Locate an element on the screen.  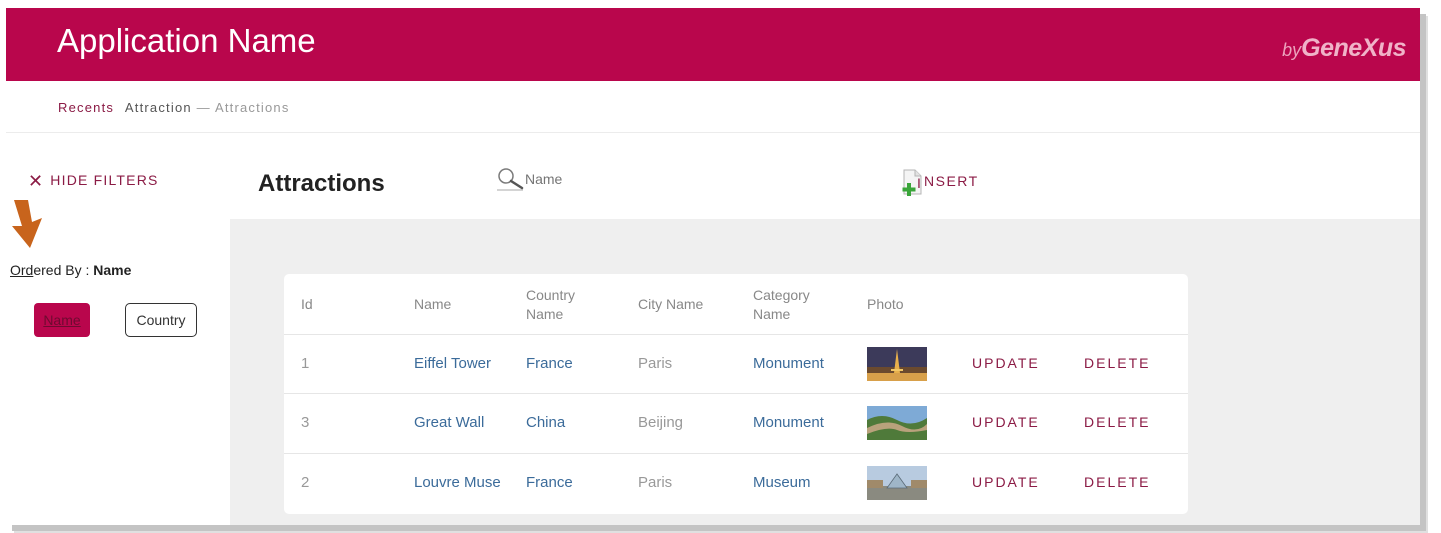
ordered-by-prefix: Ord is located at coordinates (22, 270).